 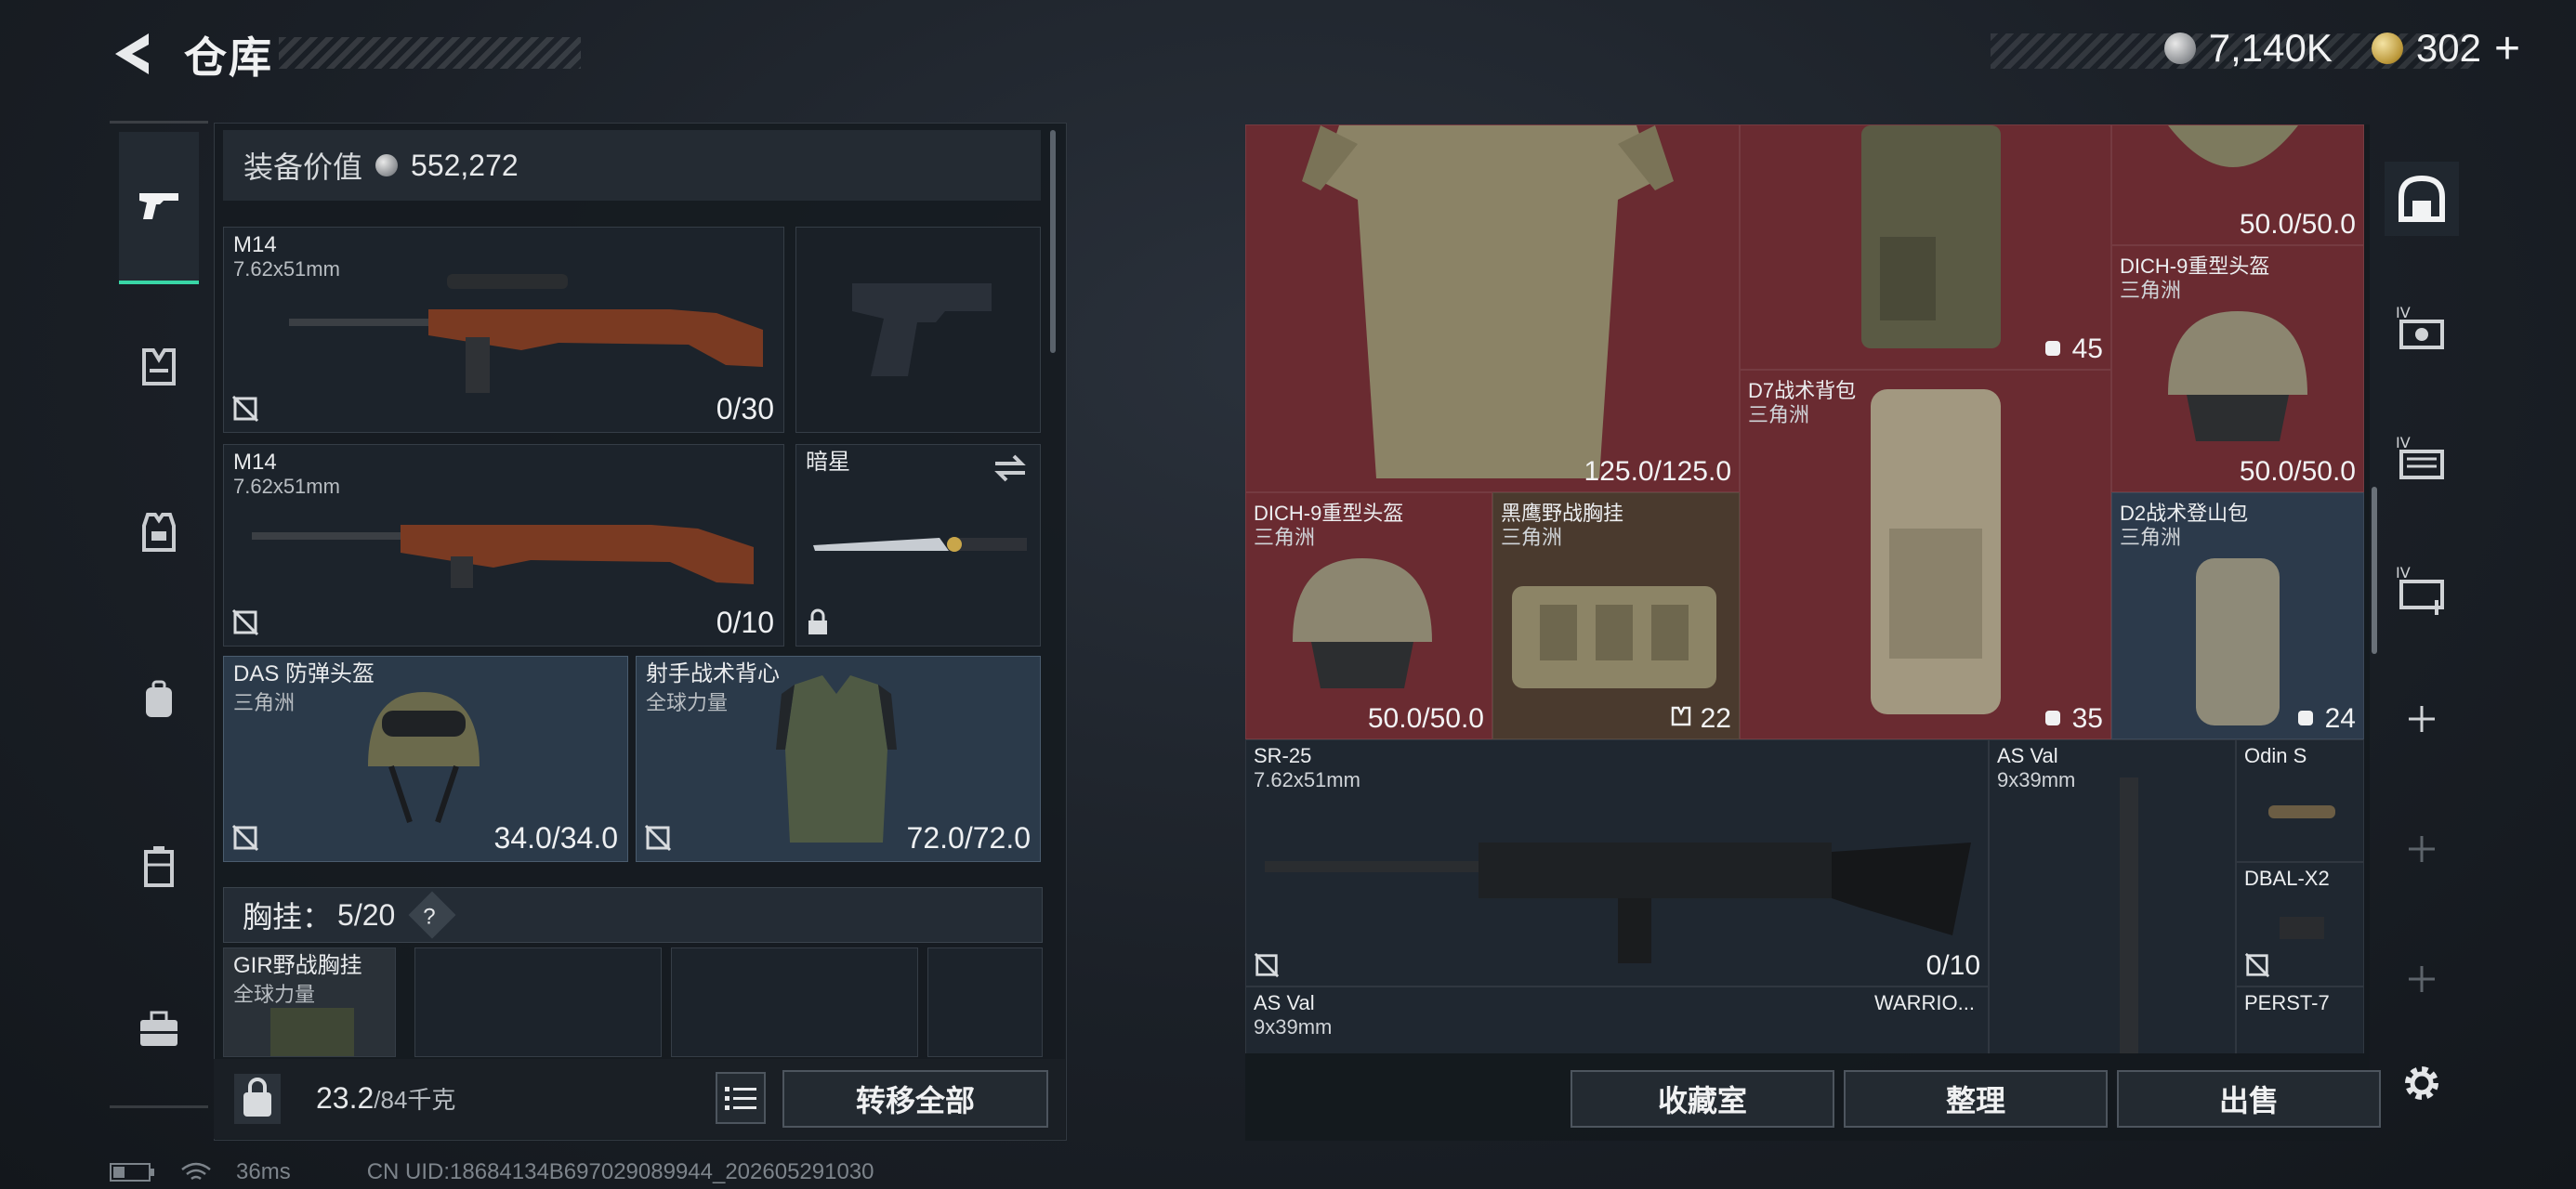 I want to click on title-decoration, so click(x=430, y=53).